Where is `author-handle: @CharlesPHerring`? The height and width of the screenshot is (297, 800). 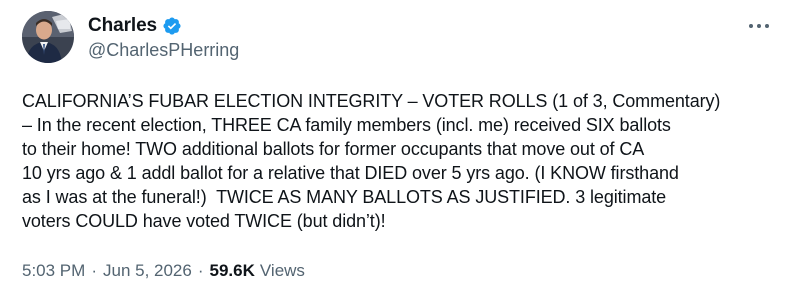
author-handle: @CharlesPHerring is located at coordinates (163, 50).